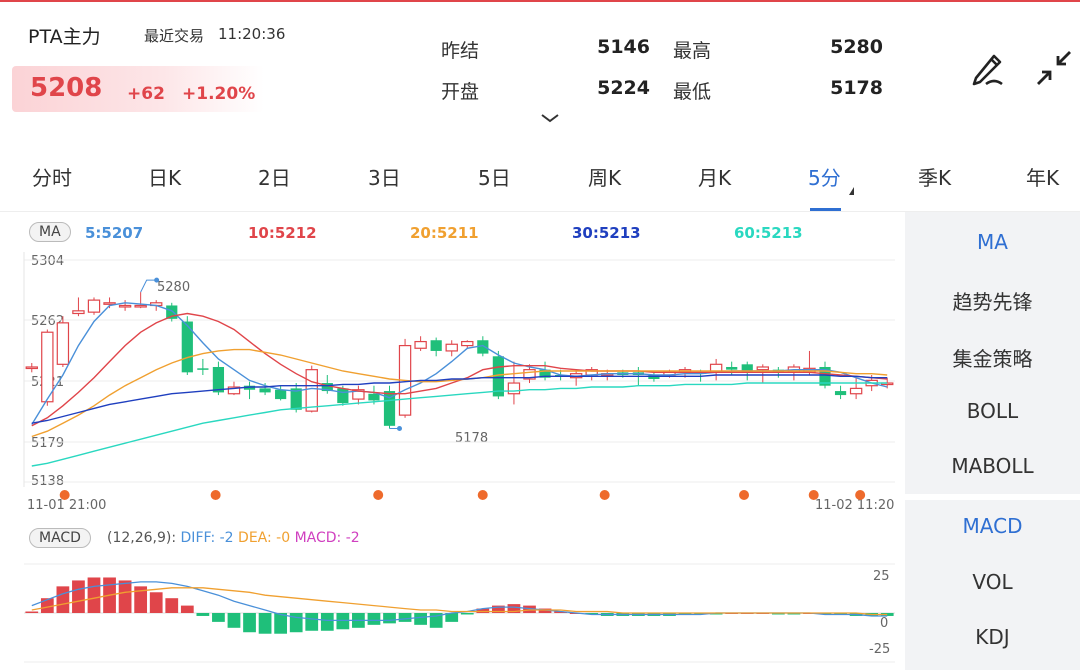  I want to click on ma20-line, so click(459, 393).